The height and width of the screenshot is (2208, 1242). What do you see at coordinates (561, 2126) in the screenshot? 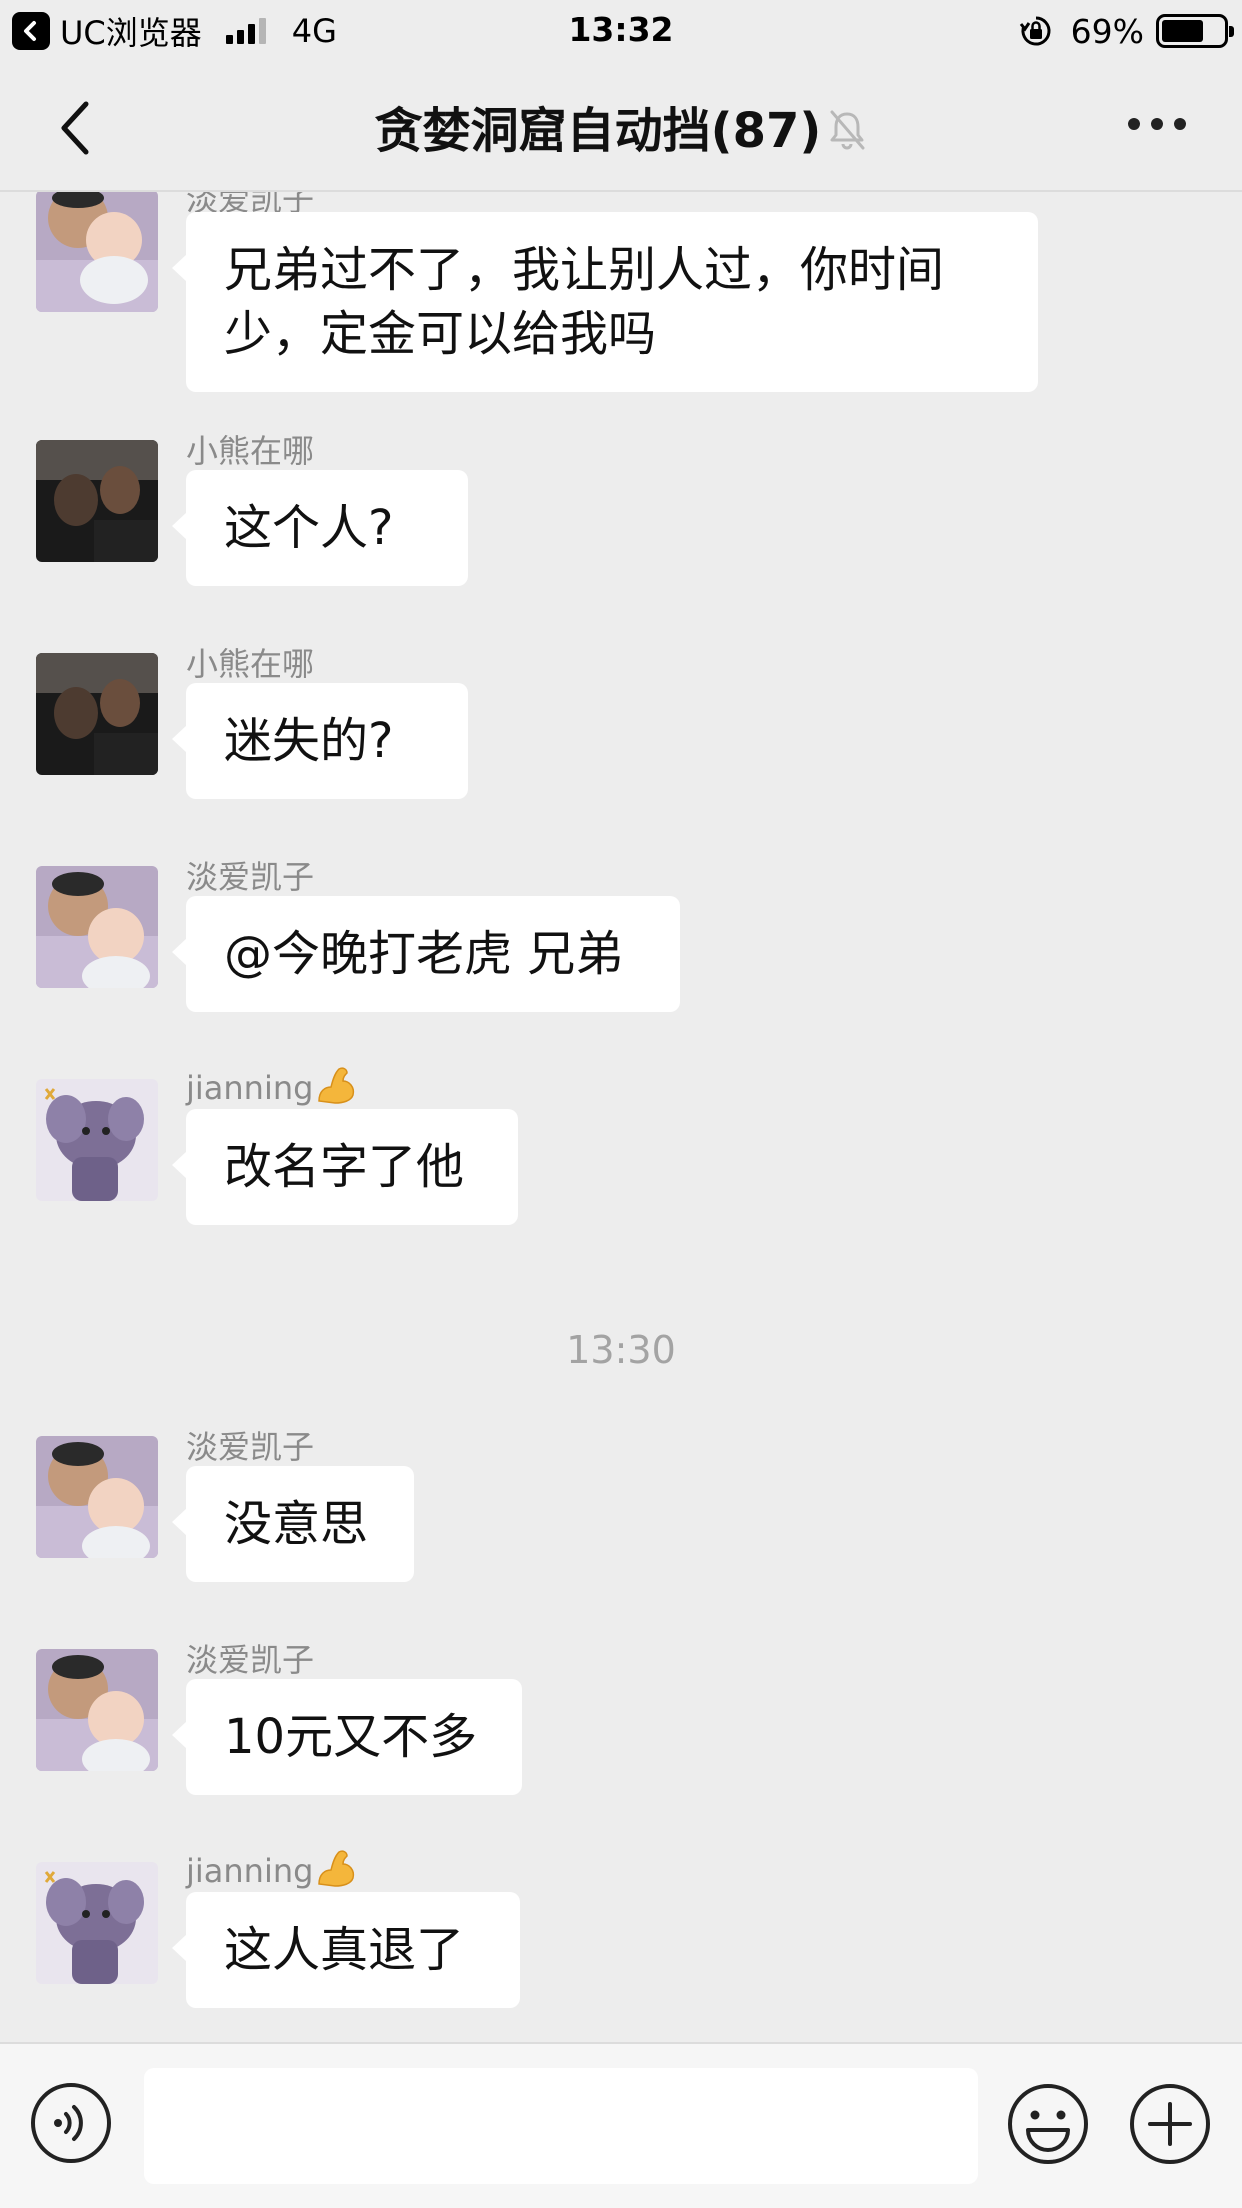
I see `message-input` at bounding box center [561, 2126].